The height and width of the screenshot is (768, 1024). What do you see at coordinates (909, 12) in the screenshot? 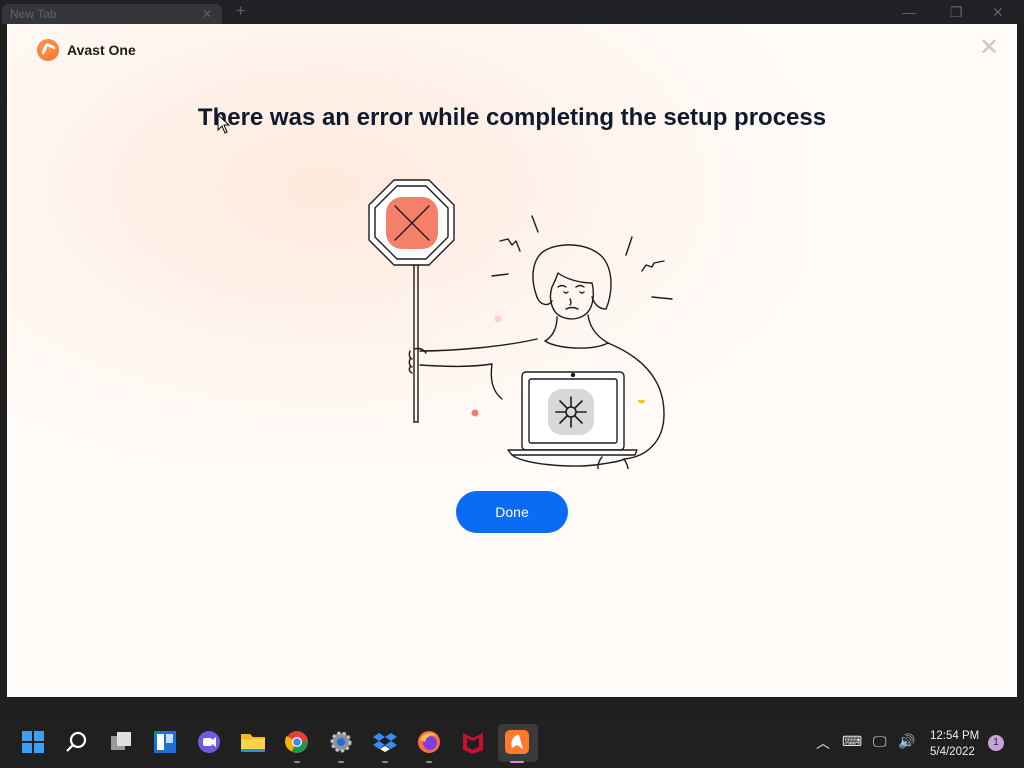
I see `minimize-icon: —` at bounding box center [909, 12].